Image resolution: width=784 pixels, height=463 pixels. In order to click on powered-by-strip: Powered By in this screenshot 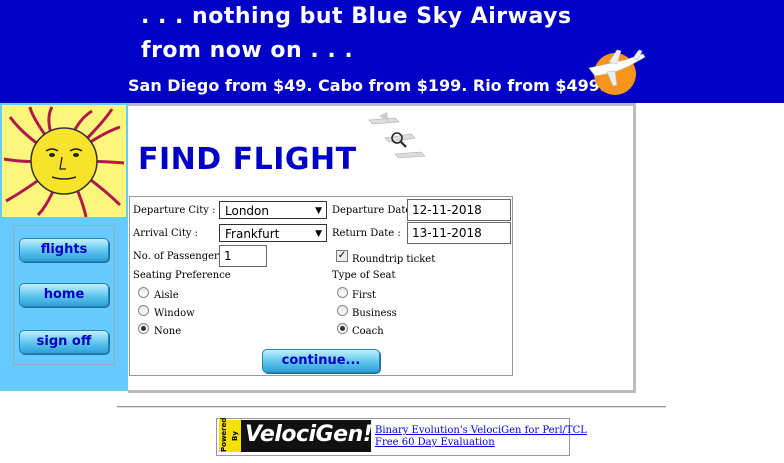, I will do `click(230, 434)`.